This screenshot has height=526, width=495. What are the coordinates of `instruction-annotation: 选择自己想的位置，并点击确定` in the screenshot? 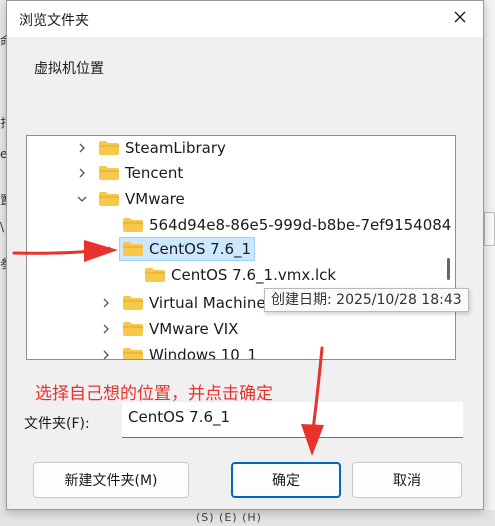 It's located at (154, 394).